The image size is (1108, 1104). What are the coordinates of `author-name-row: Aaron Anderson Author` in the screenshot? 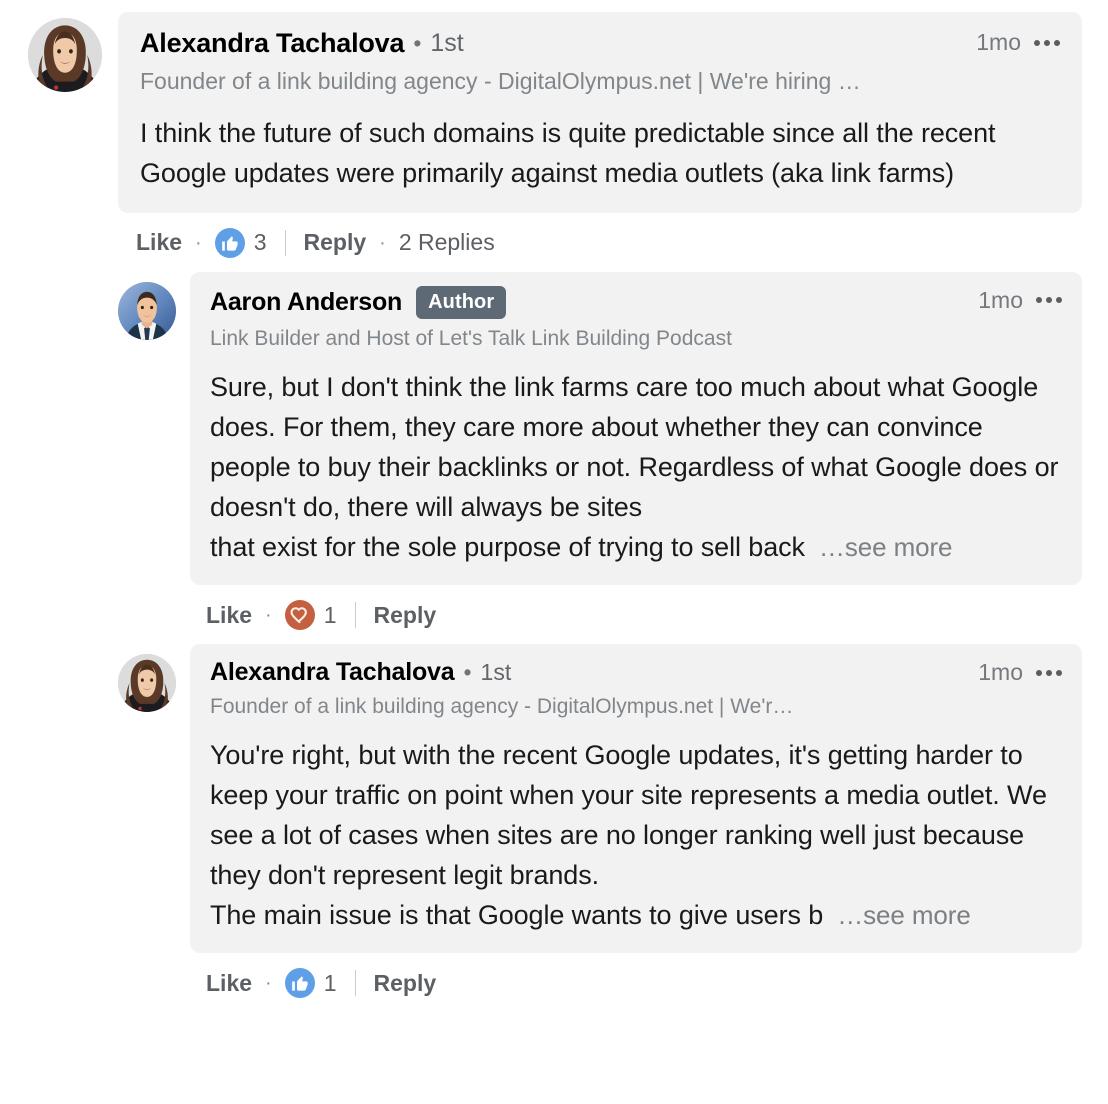 It's located at (587, 302).